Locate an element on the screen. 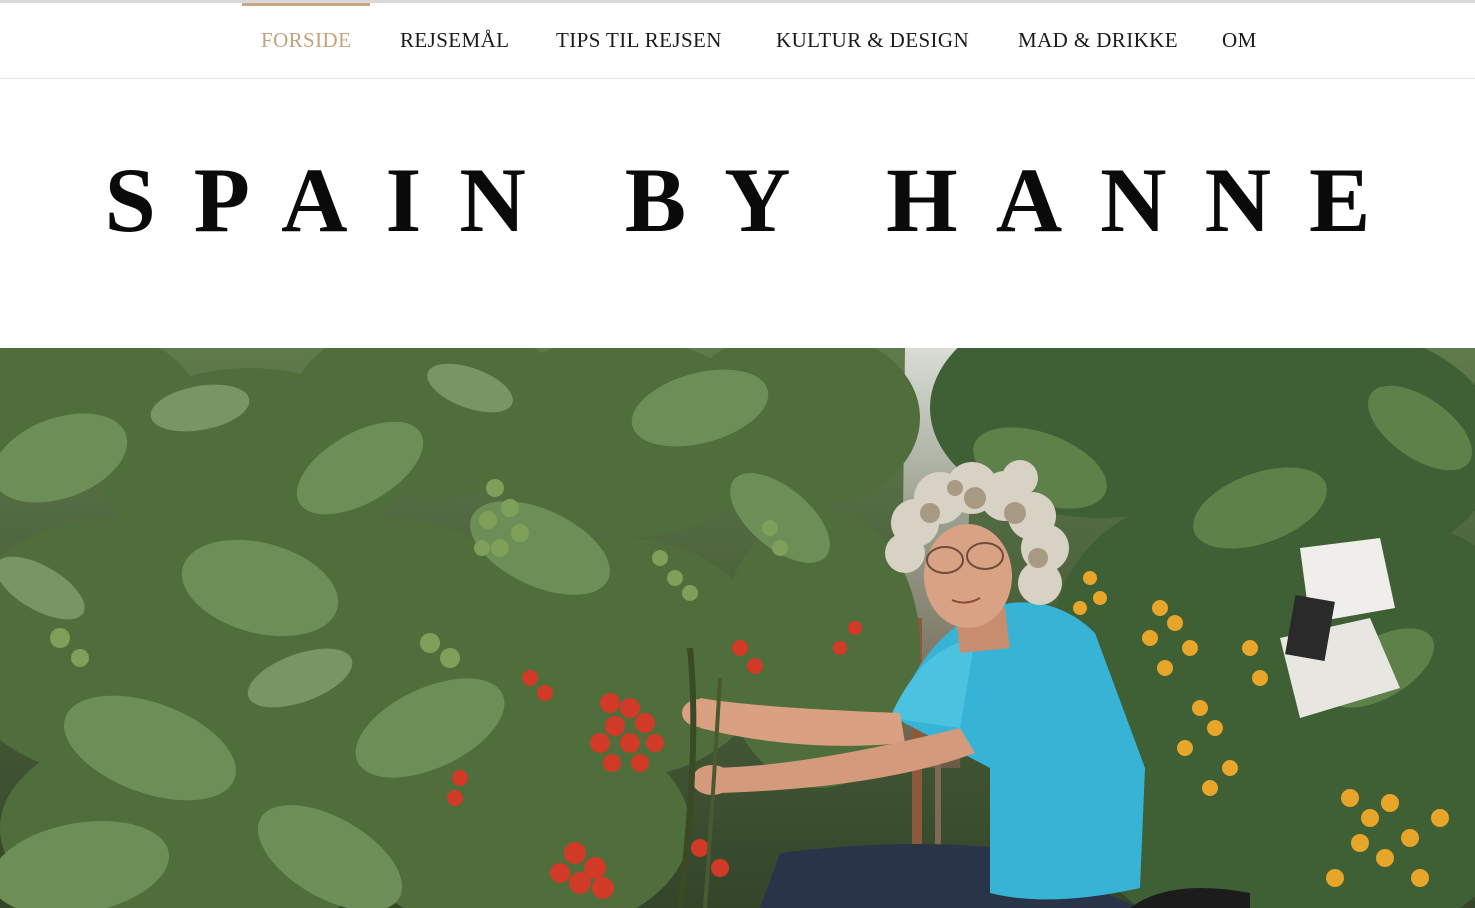 Image resolution: width=1475 pixels, height=908 pixels. nav-item-kultur-design: KULTUR & DESIGN is located at coordinates (872, 40).